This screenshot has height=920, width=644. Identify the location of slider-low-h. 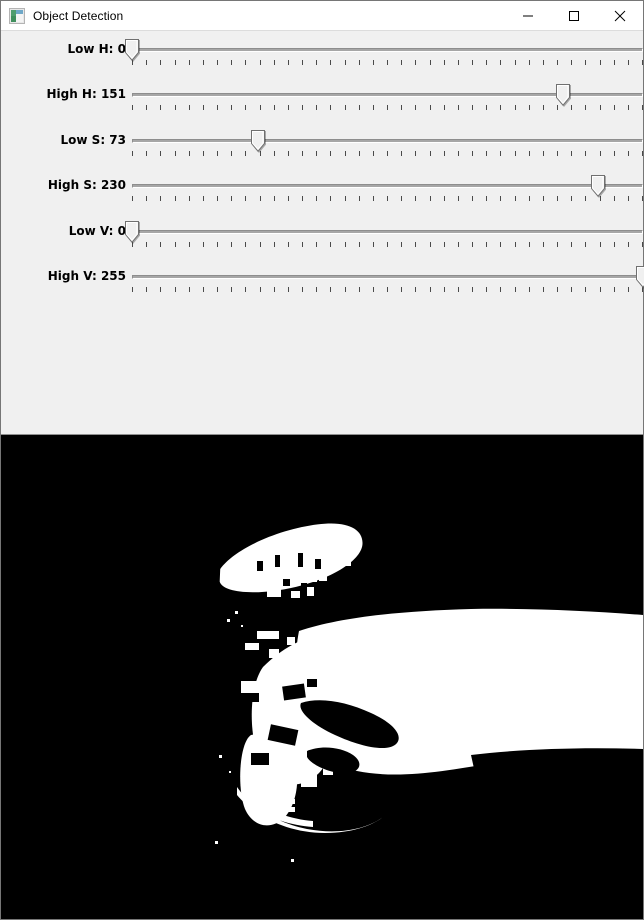
(384, 55).